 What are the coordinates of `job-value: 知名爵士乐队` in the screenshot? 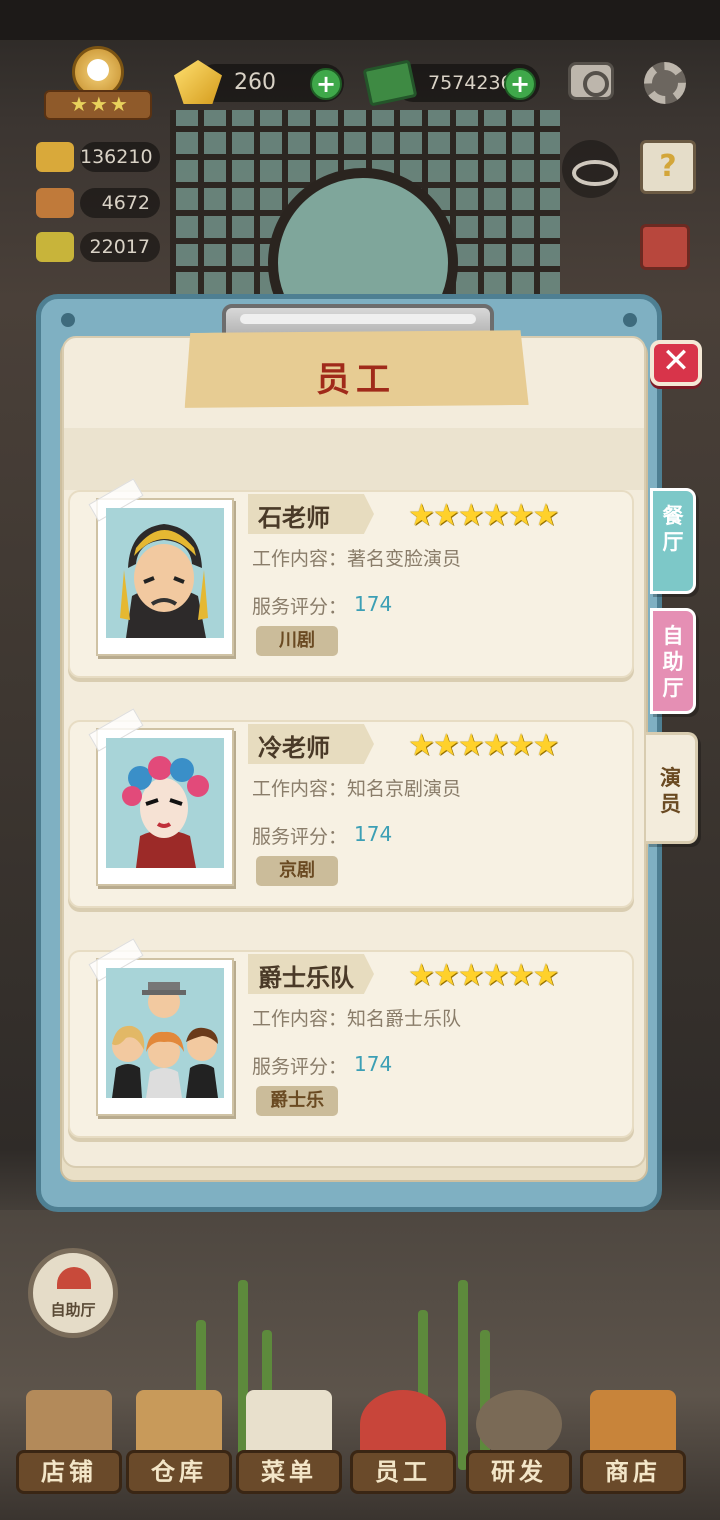 It's located at (404, 1019).